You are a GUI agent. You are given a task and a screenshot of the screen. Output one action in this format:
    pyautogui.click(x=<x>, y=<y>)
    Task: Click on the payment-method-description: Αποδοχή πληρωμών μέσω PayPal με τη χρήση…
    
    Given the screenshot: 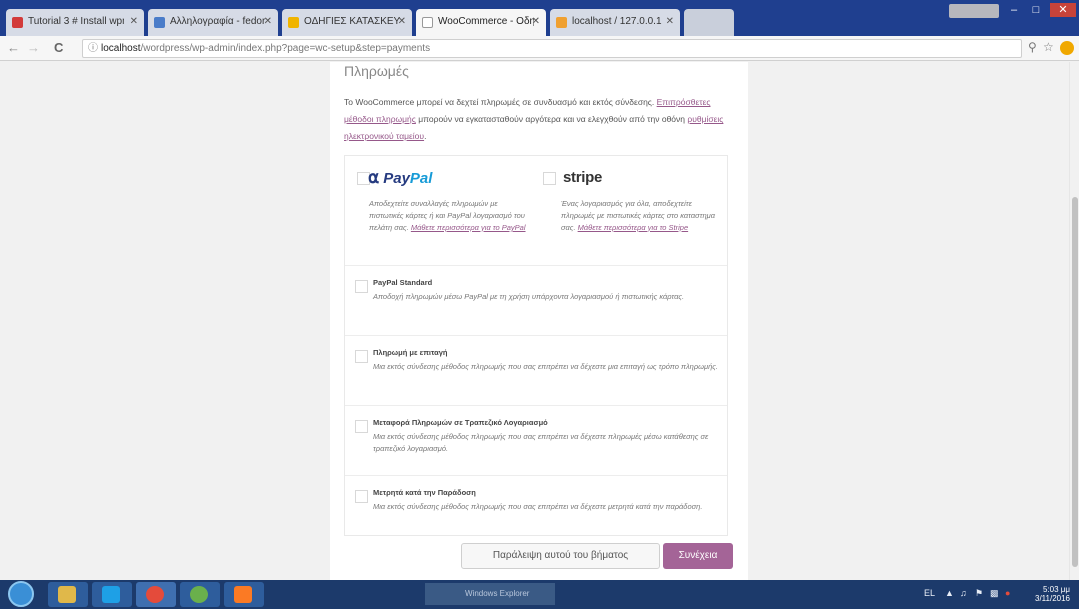 What is the action you would take?
    pyautogui.click(x=529, y=296)
    